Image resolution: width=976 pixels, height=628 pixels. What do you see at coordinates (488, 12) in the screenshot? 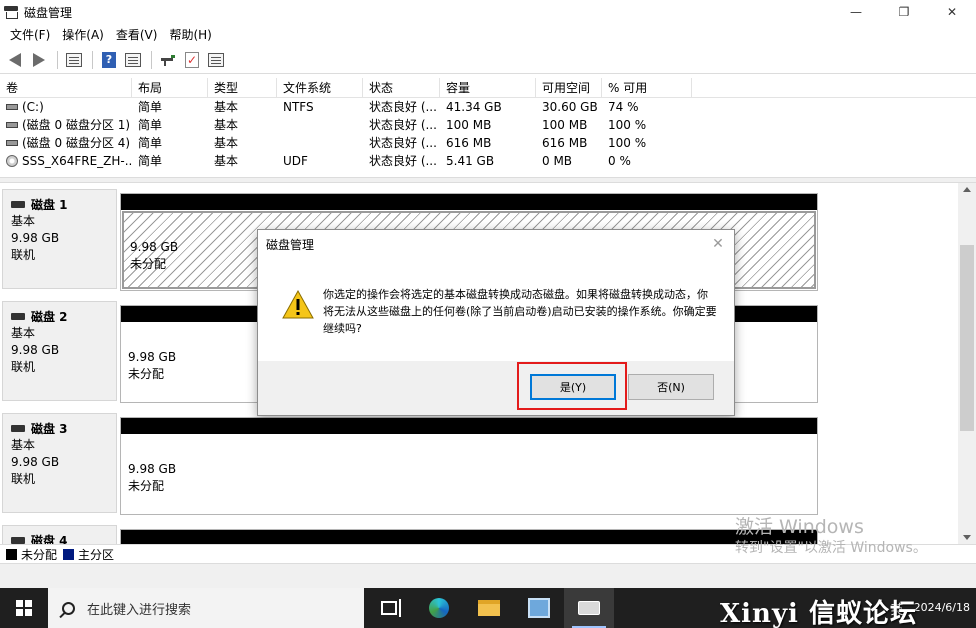
I see `title-bar: 磁盘管理 — ❐ ✕` at bounding box center [488, 12].